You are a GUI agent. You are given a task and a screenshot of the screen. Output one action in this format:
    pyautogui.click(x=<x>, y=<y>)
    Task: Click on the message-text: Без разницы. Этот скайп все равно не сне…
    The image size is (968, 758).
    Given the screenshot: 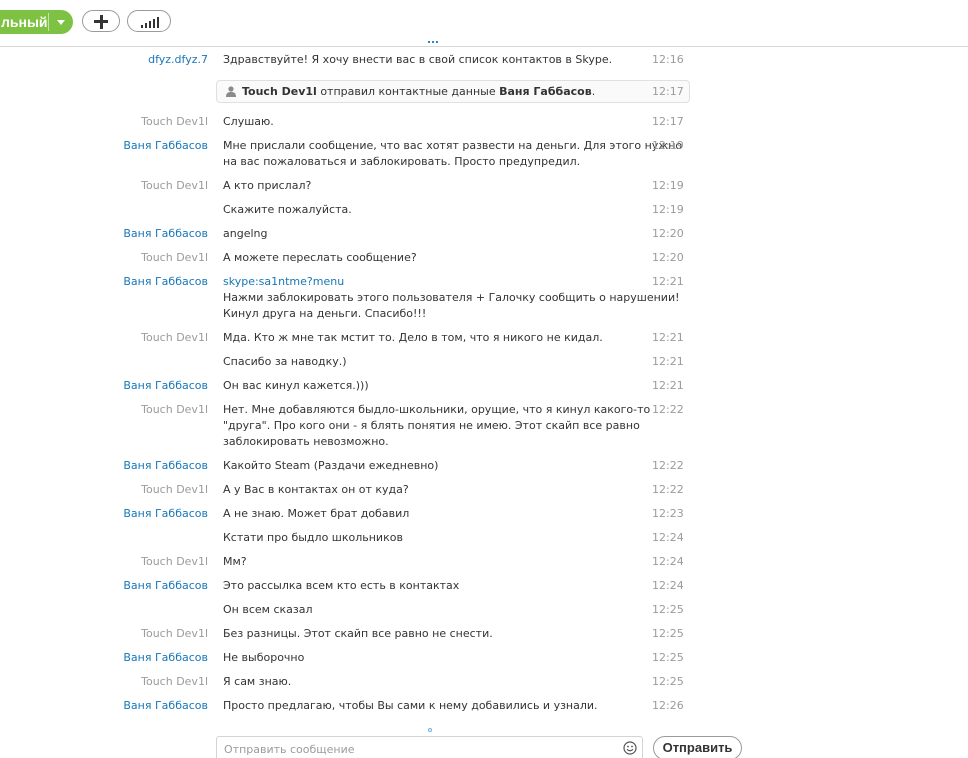 What is the action you would take?
    pyautogui.click(x=433, y=634)
    